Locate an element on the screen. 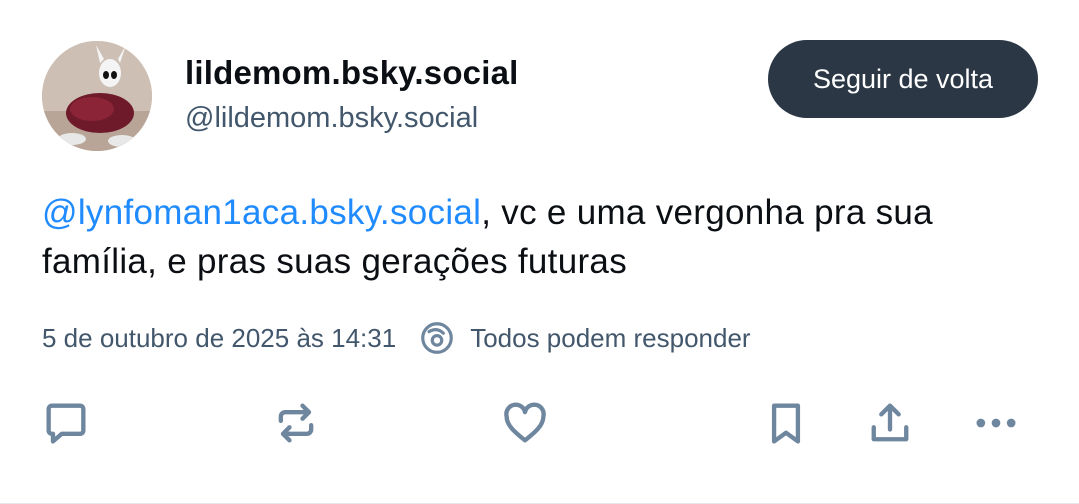 The width and height of the screenshot is (1079, 504). repost-icon is located at coordinates (296, 423).